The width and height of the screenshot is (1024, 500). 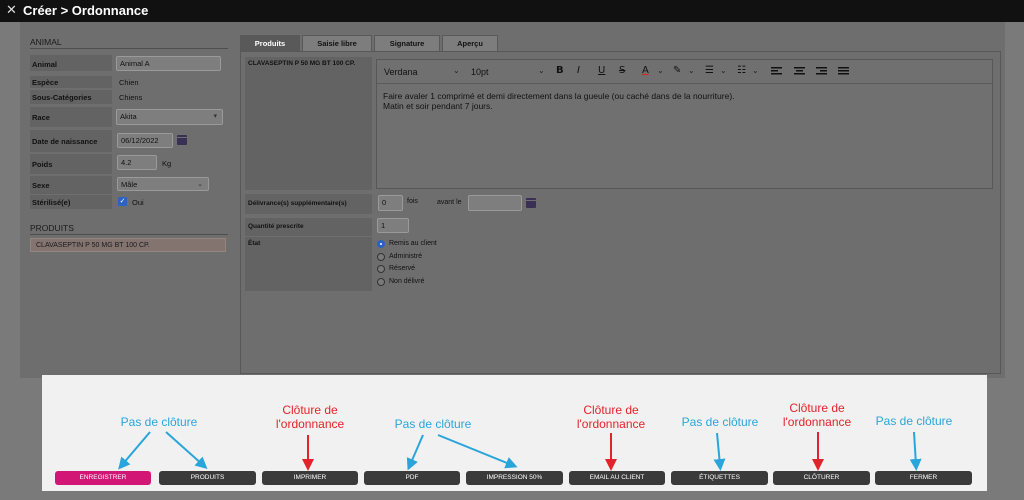 I want to click on arrow-etiquettes, so click(x=719, y=451).